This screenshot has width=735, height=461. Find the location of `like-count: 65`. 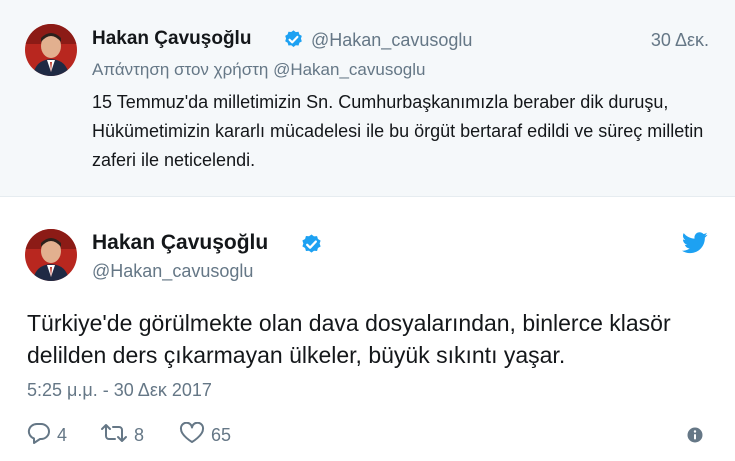

like-count: 65 is located at coordinates (221, 434).